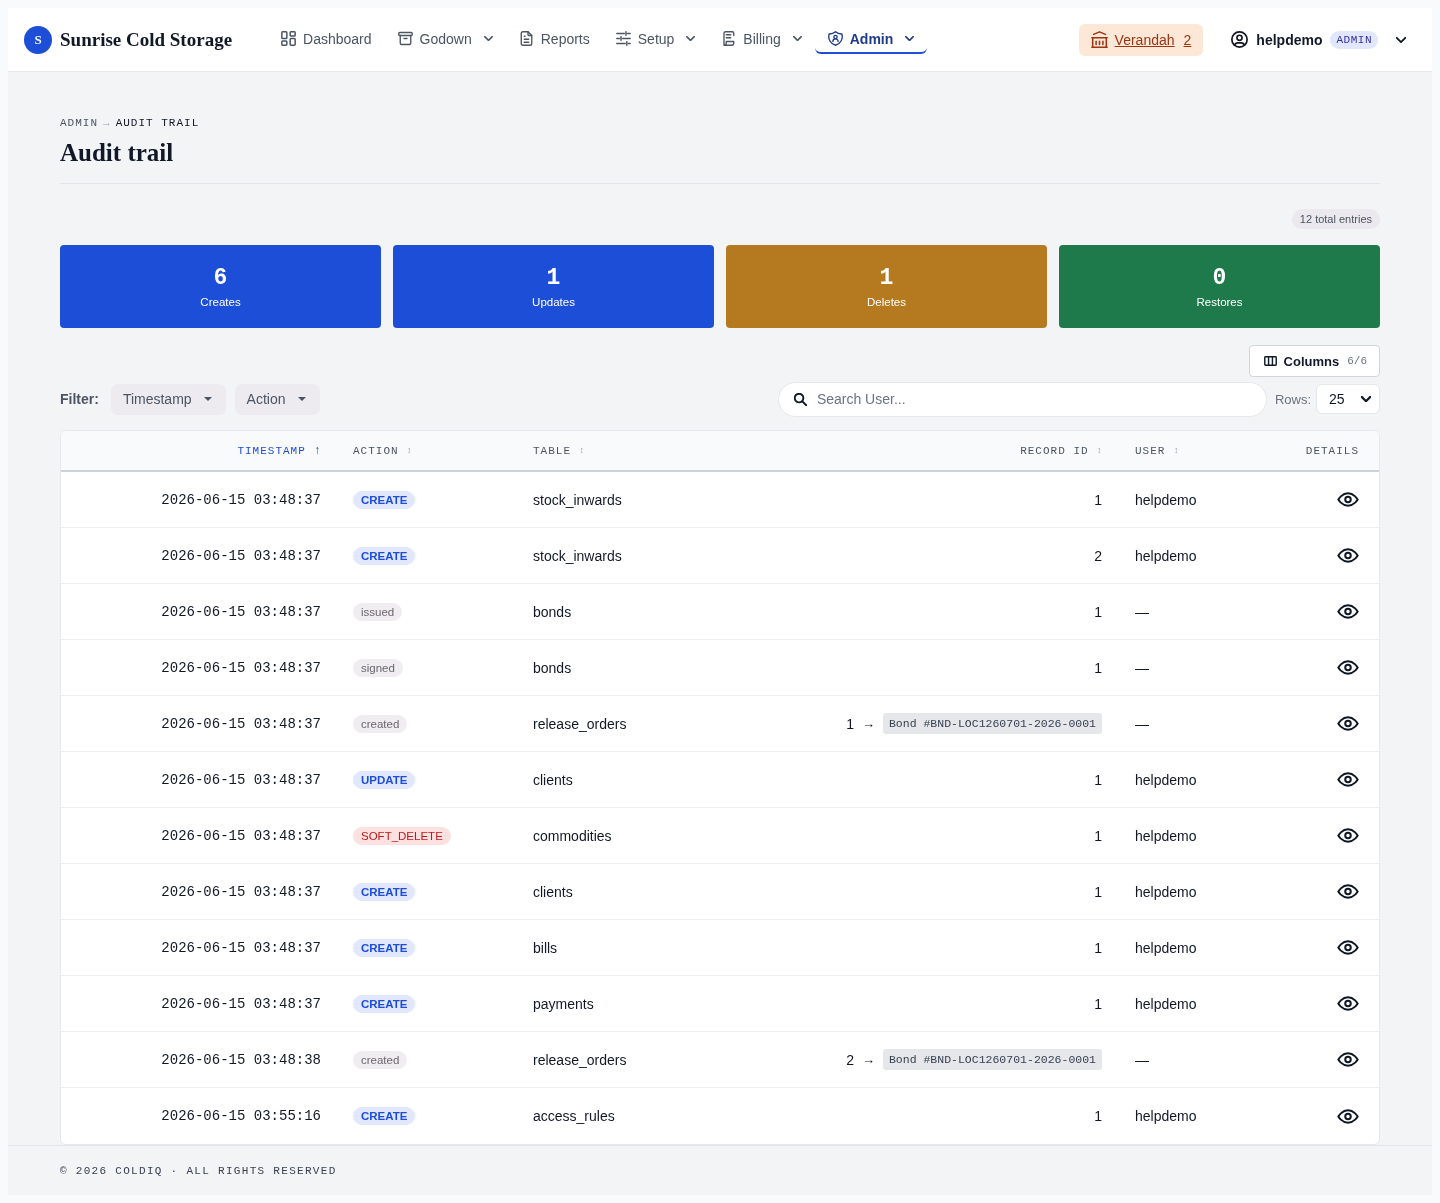 This screenshot has height=1203, width=1440. What do you see at coordinates (279, 450) in the screenshot?
I see `column-header: TIMESTAMP ↑` at bounding box center [279, 450].